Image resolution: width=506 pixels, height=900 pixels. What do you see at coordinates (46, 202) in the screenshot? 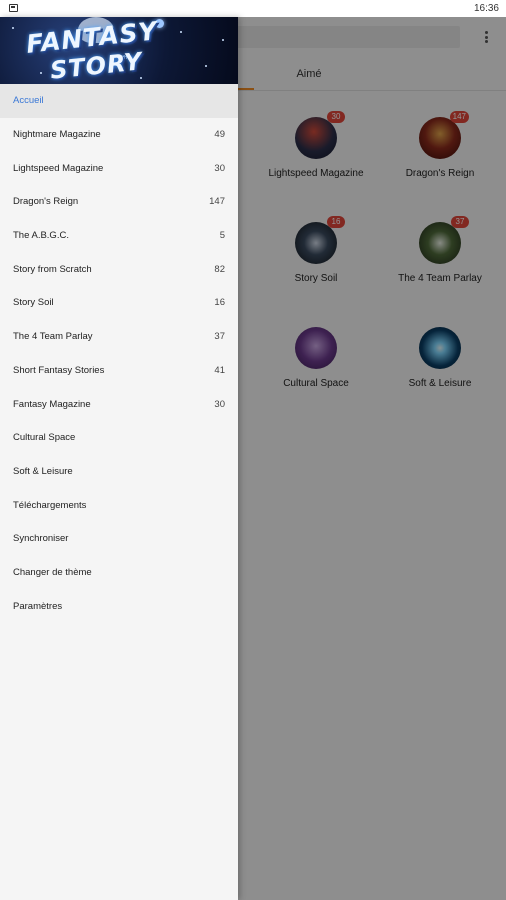
I see `drawer-item-label: Dragon's Reign` at bounding box center [46, 202].